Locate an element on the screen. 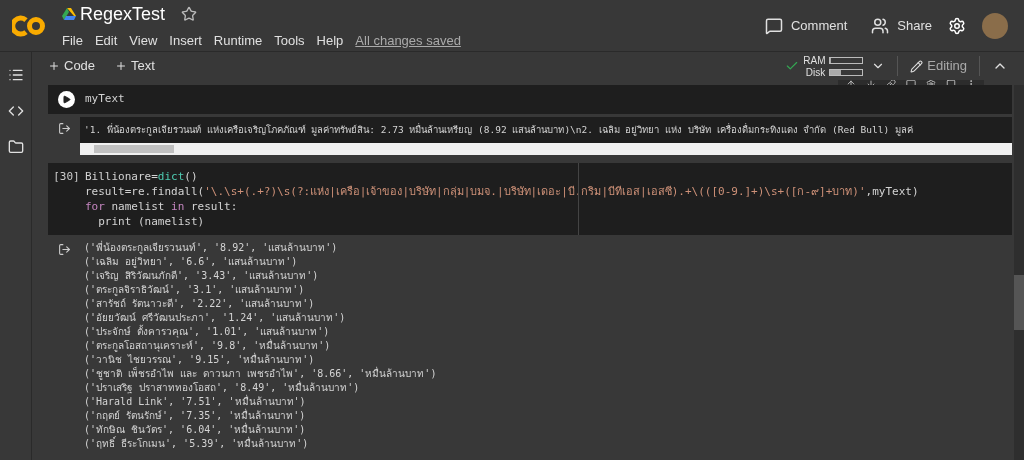  run-button is located at coordinates (66, 99).